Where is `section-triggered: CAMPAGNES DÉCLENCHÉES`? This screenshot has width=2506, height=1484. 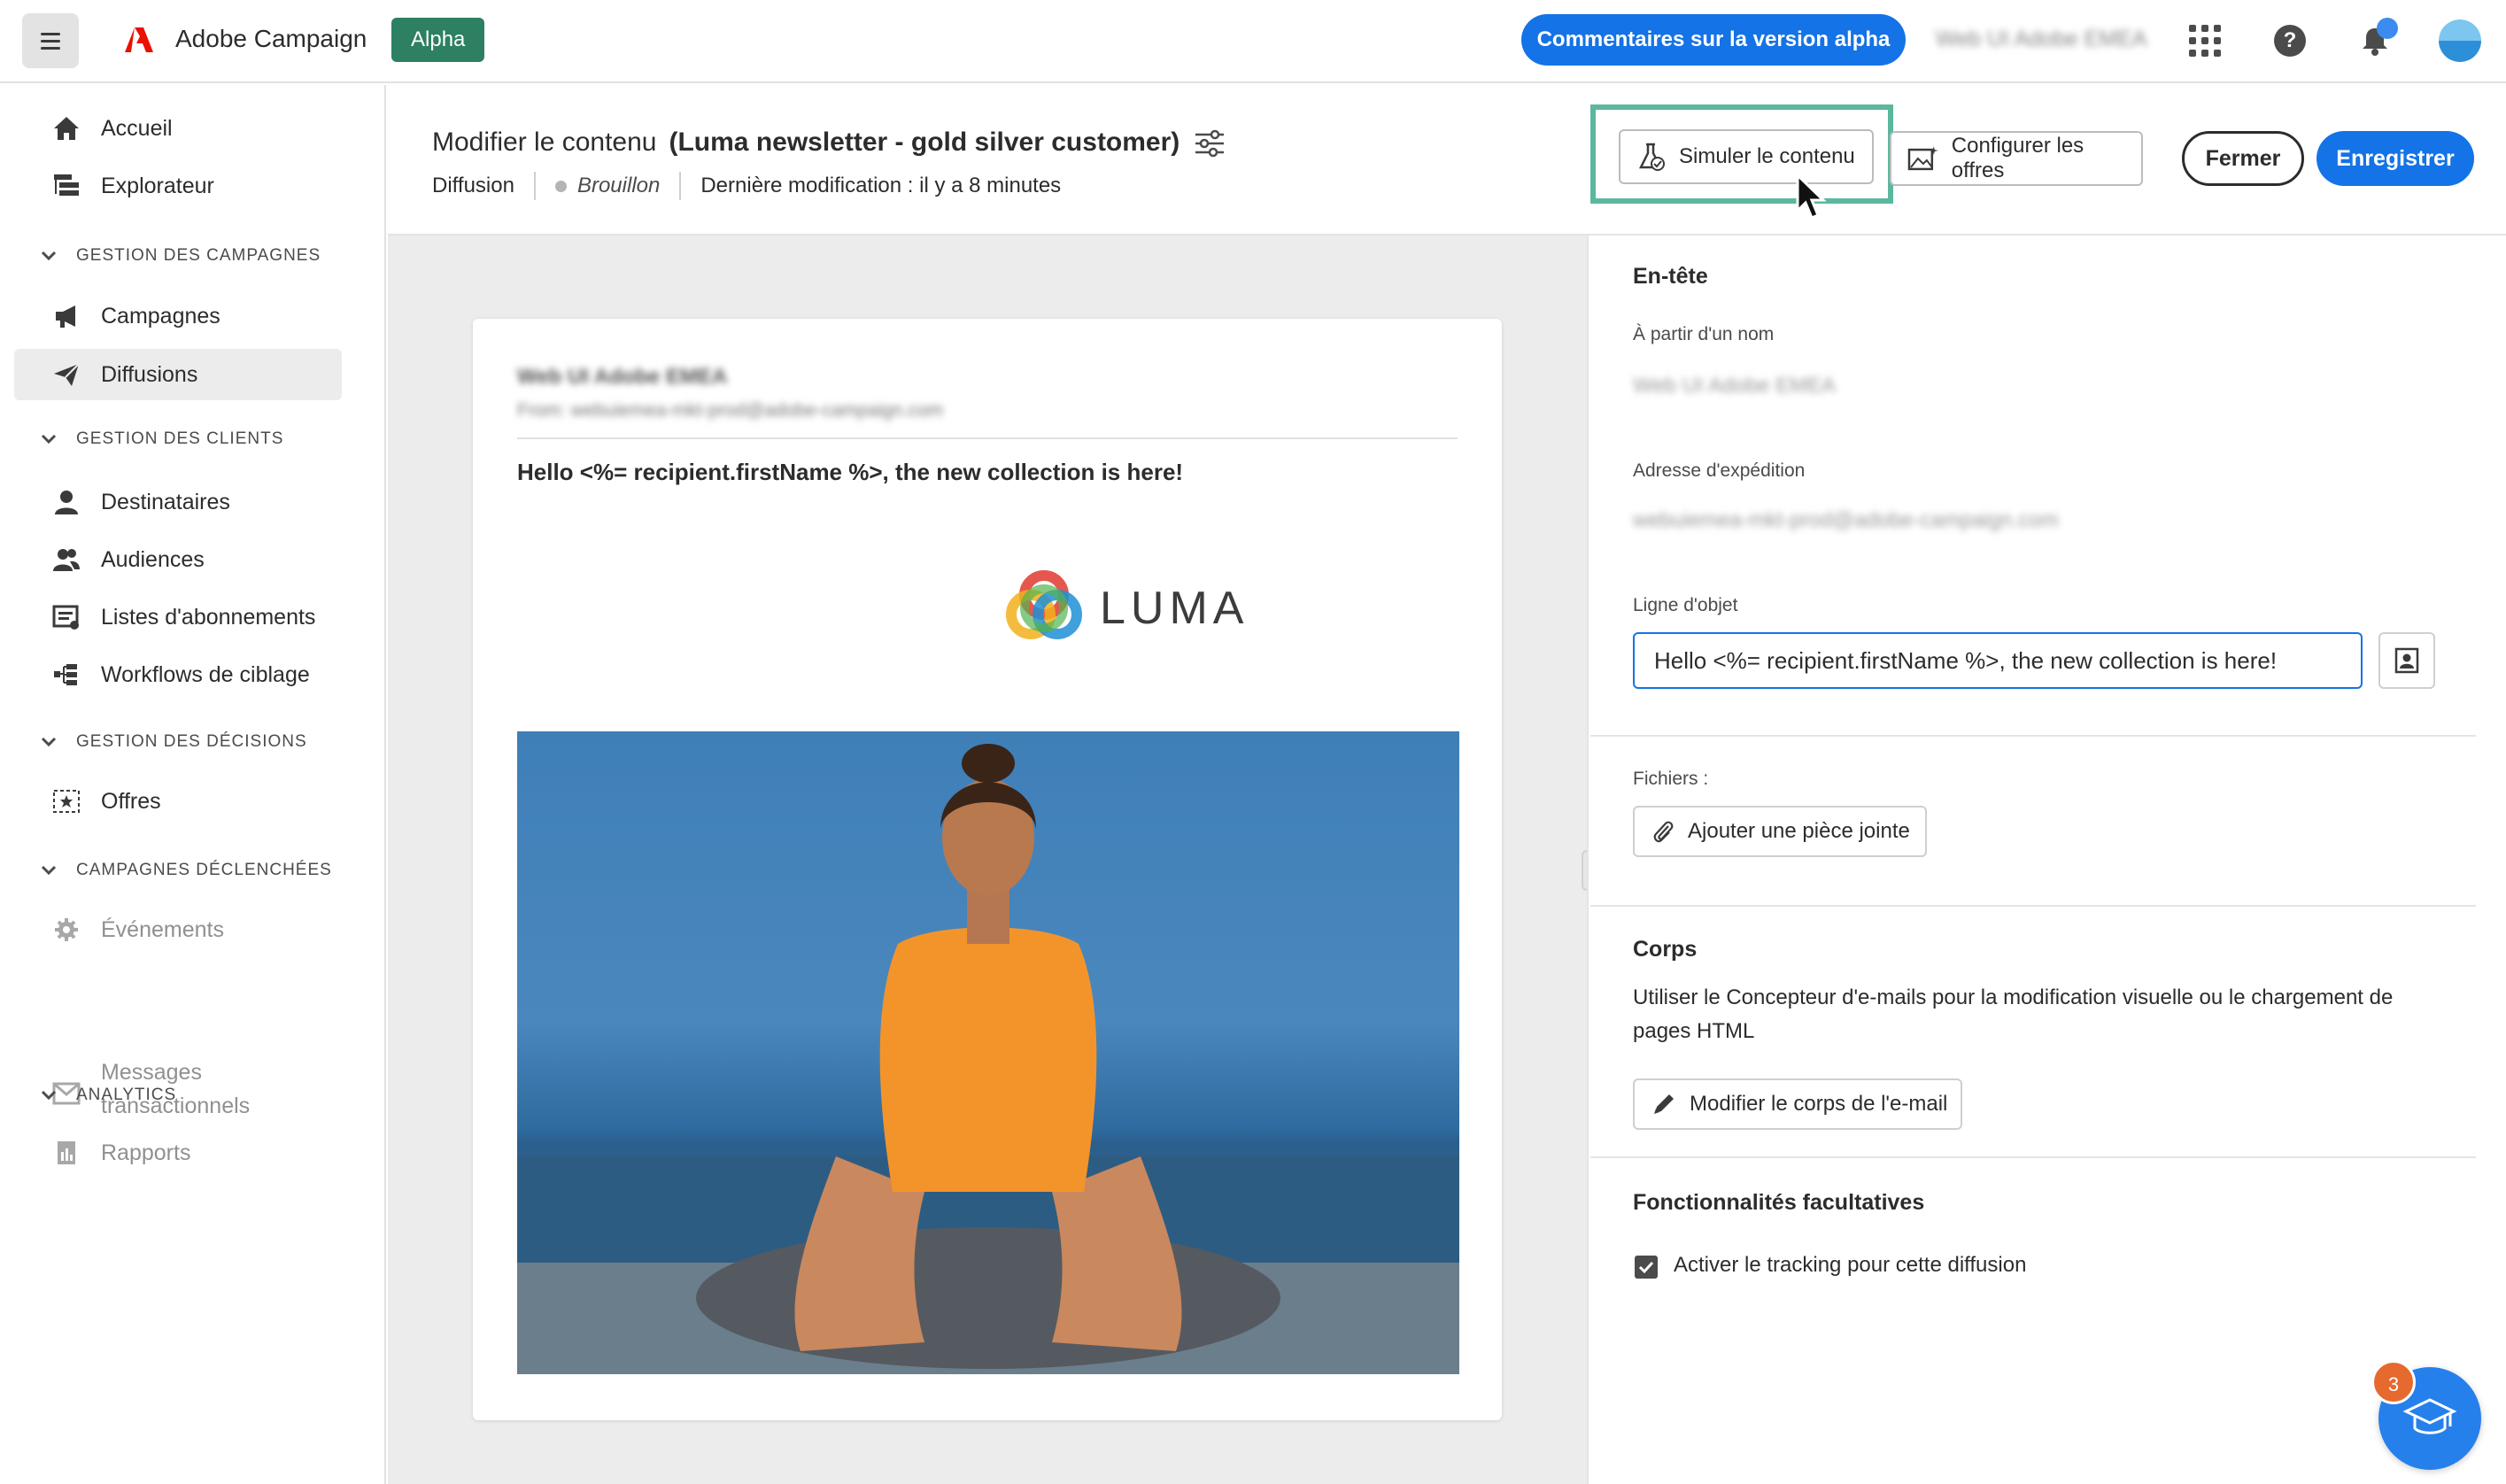 section-triggered: CAMPAGNES DÉCLENCHÉES is located at coordinates (186, 870).